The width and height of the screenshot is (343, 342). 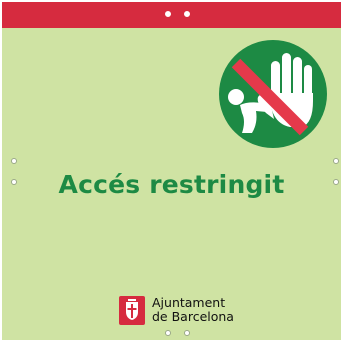 I want to click on mounting-hole-right-upper, so click(x=336, y=161).